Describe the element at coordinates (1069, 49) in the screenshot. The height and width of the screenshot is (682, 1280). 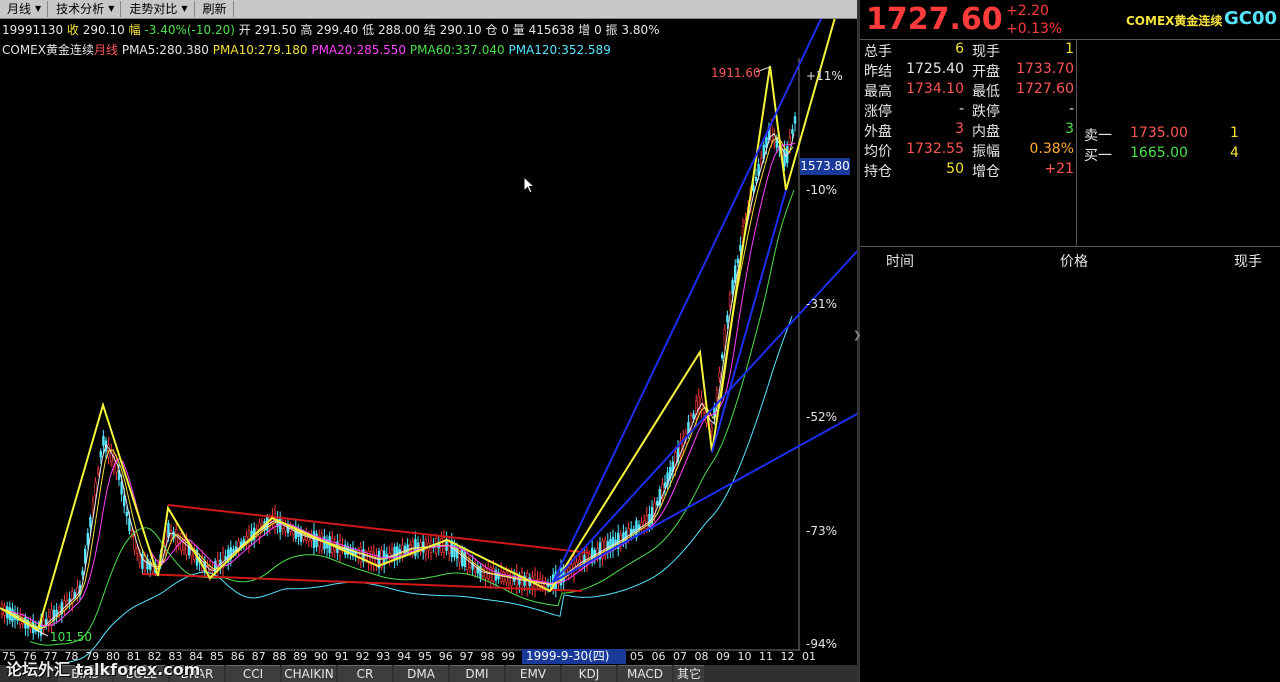
I see `quote-value: 1` at that location.